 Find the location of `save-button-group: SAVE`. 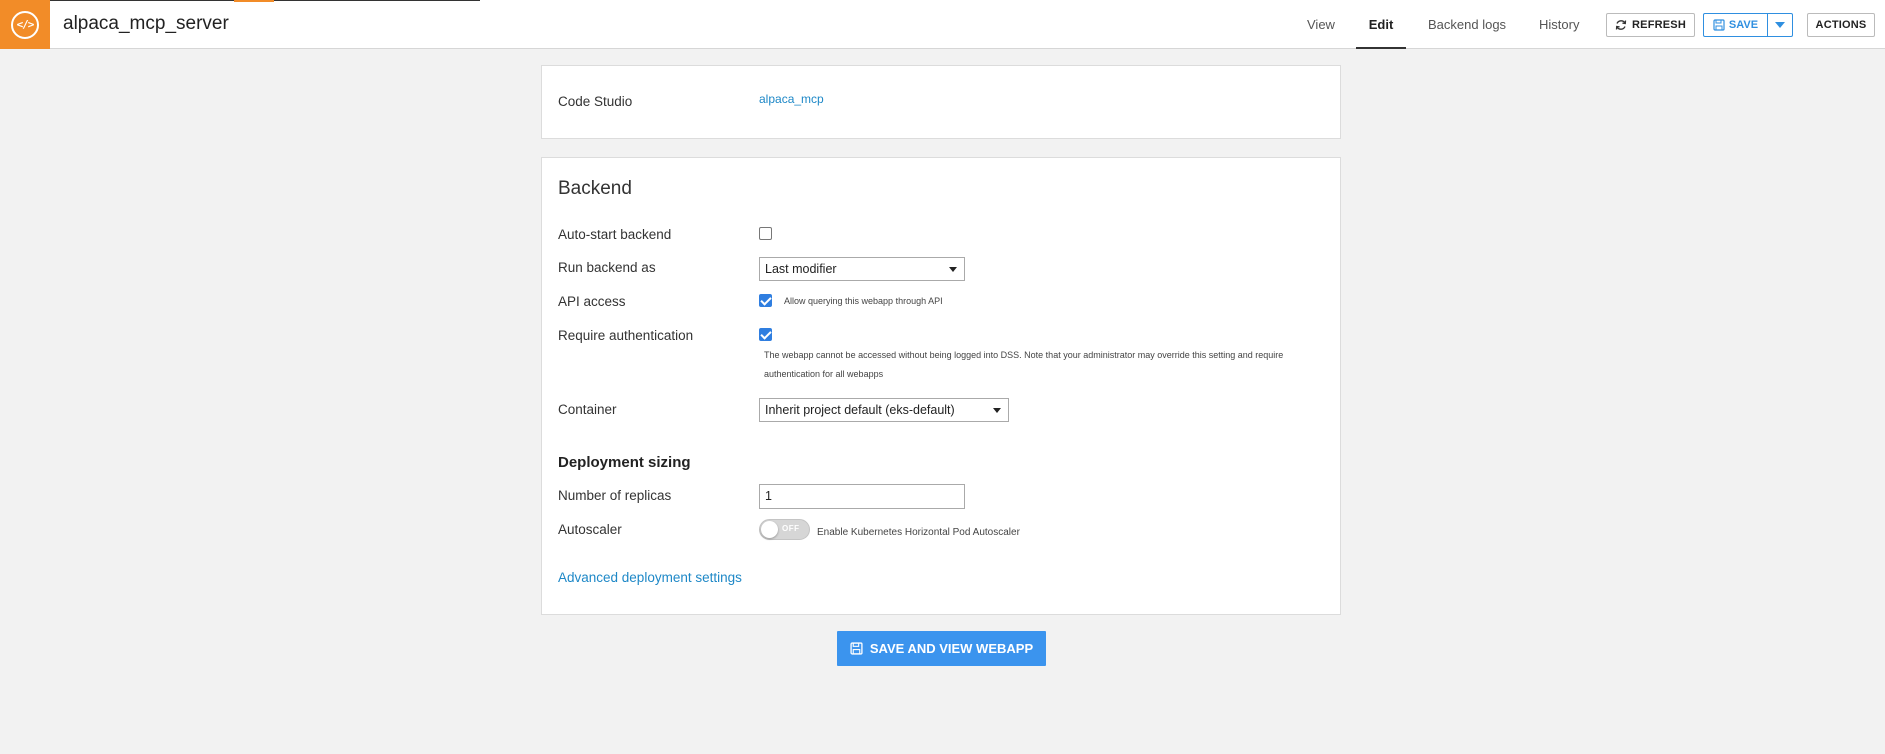

save-button-group: SAVE is located at coordinates (1748, 25).